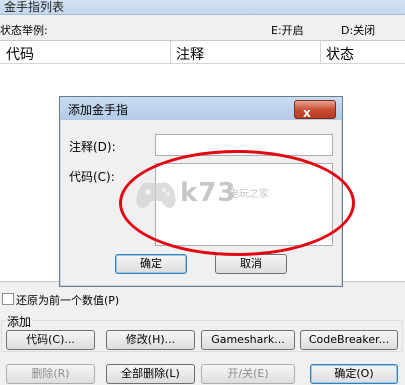  Describe the element at coordinates (150, 374) in the screenshot. I see `delete-all-button: 全部删除(L)` at that location.